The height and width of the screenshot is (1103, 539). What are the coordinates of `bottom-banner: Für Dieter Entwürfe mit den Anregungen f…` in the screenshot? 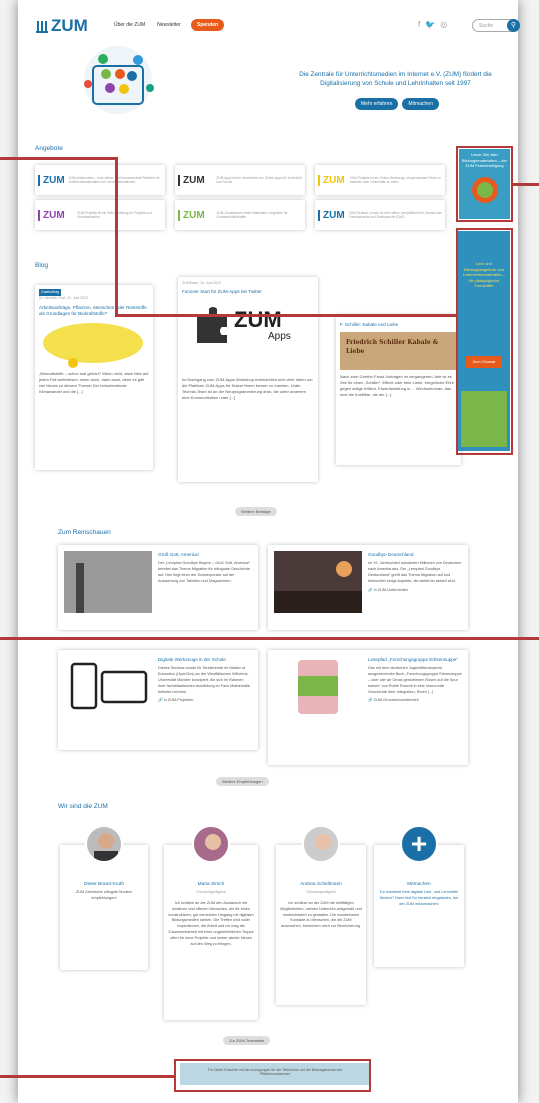 It's located at (275, 1074).